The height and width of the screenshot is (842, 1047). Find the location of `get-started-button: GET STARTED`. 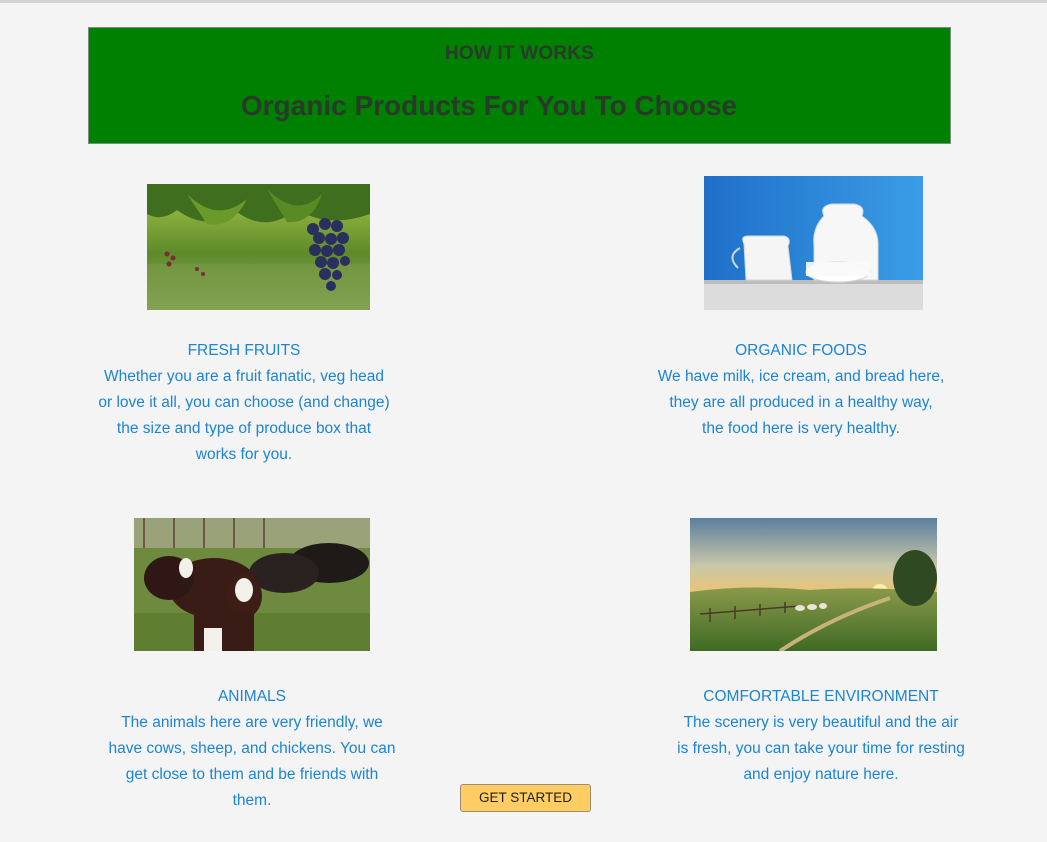

get-started-button: GET STARTED is located at coordinates (525, 798).